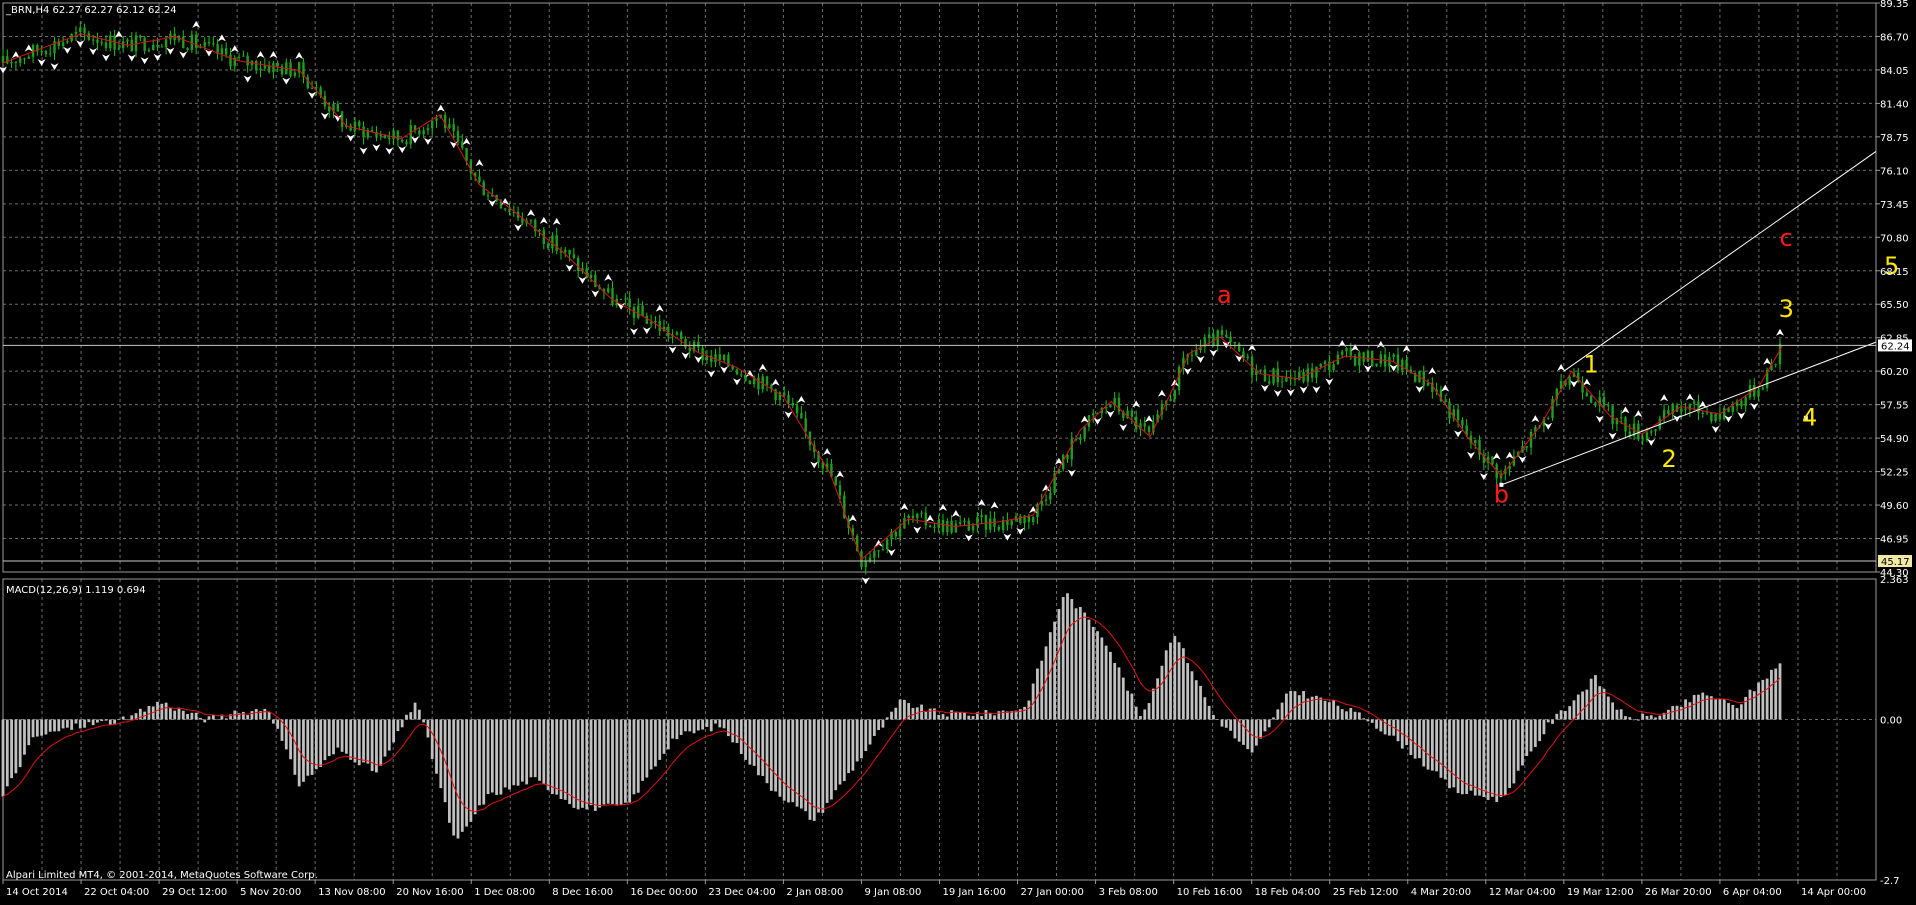 The height and width of the screenshot is (905, 1916). Describe the element at coordinates (1894, 205) in the screenshot. I see `price-axis-label: 73.45` at that location.